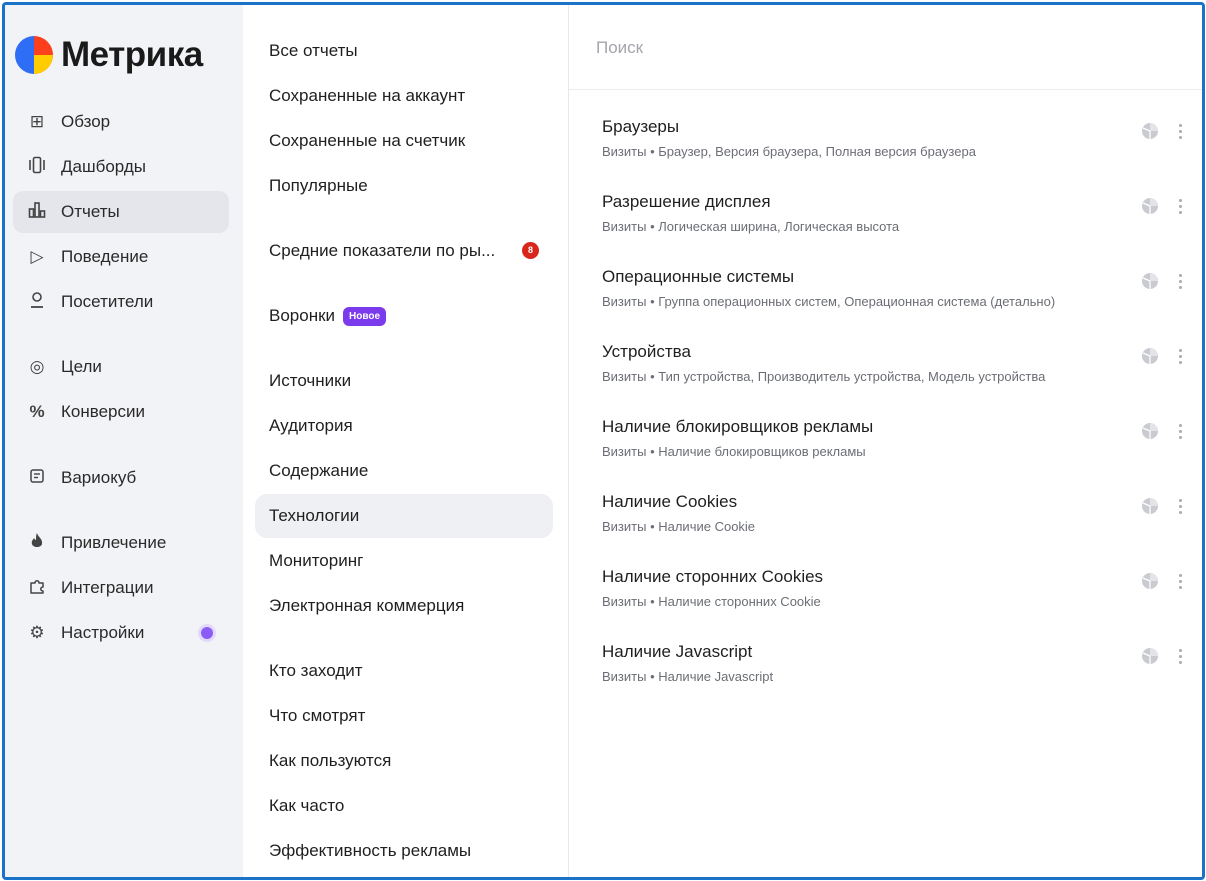 Image resolution: width=1206 pixels, height=881 pixels. I want to click on category-who-visits: Кто заходит, so click(404, 671).